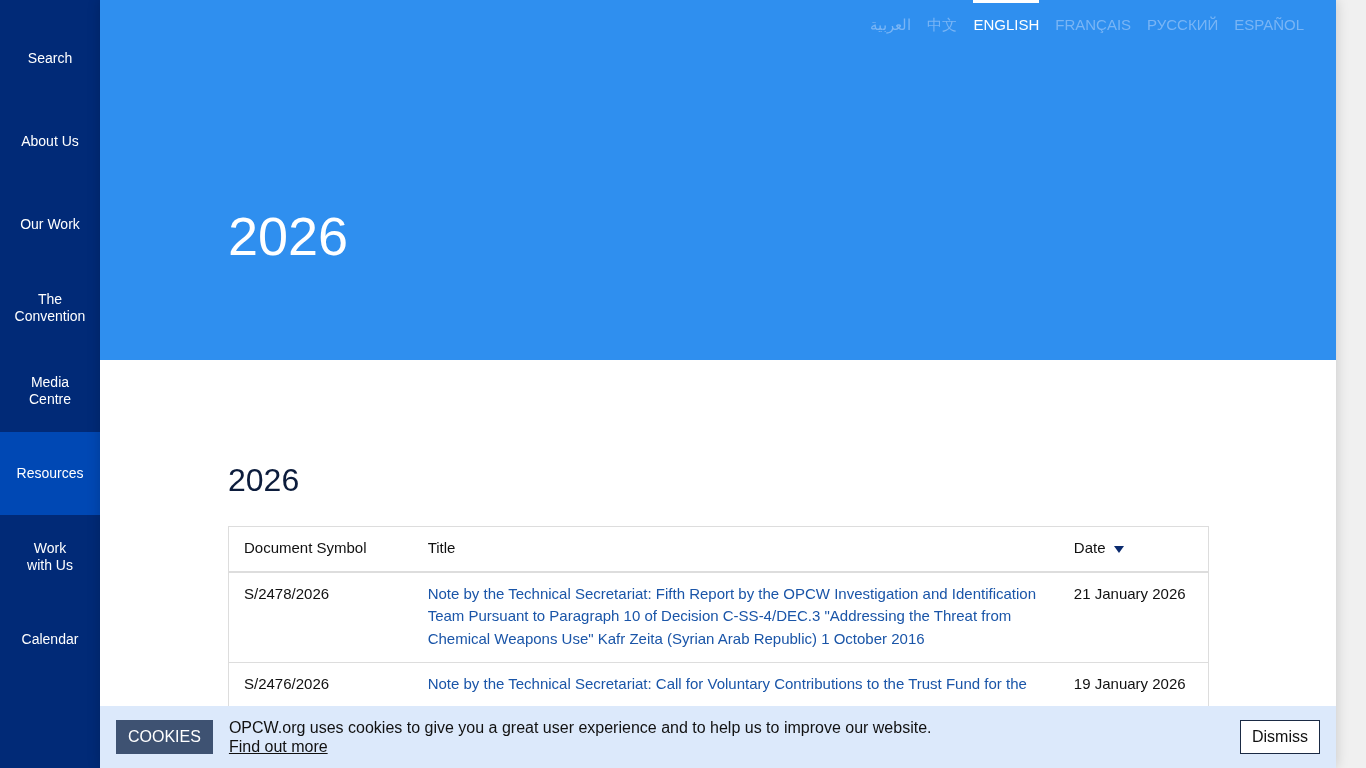 This screenshot has height=768, width=1366. What do you see at coordinates (735, 684) in the screenshot?
I see `document-link: Note by the Technical Secretariat: Call for Voluntary Contributions to the Trust Fund for the` at bounding box center [735, 684].